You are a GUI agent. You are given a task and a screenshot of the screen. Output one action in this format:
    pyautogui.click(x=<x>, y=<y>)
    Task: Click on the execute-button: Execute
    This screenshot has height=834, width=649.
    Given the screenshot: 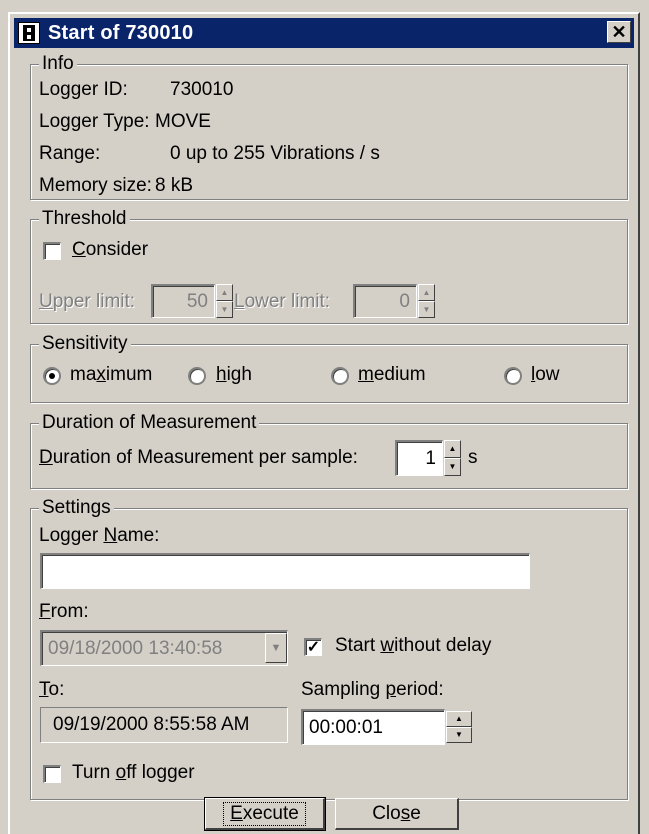 What is the action you would take?
    pyautogui.click(x=265, y=814)
    